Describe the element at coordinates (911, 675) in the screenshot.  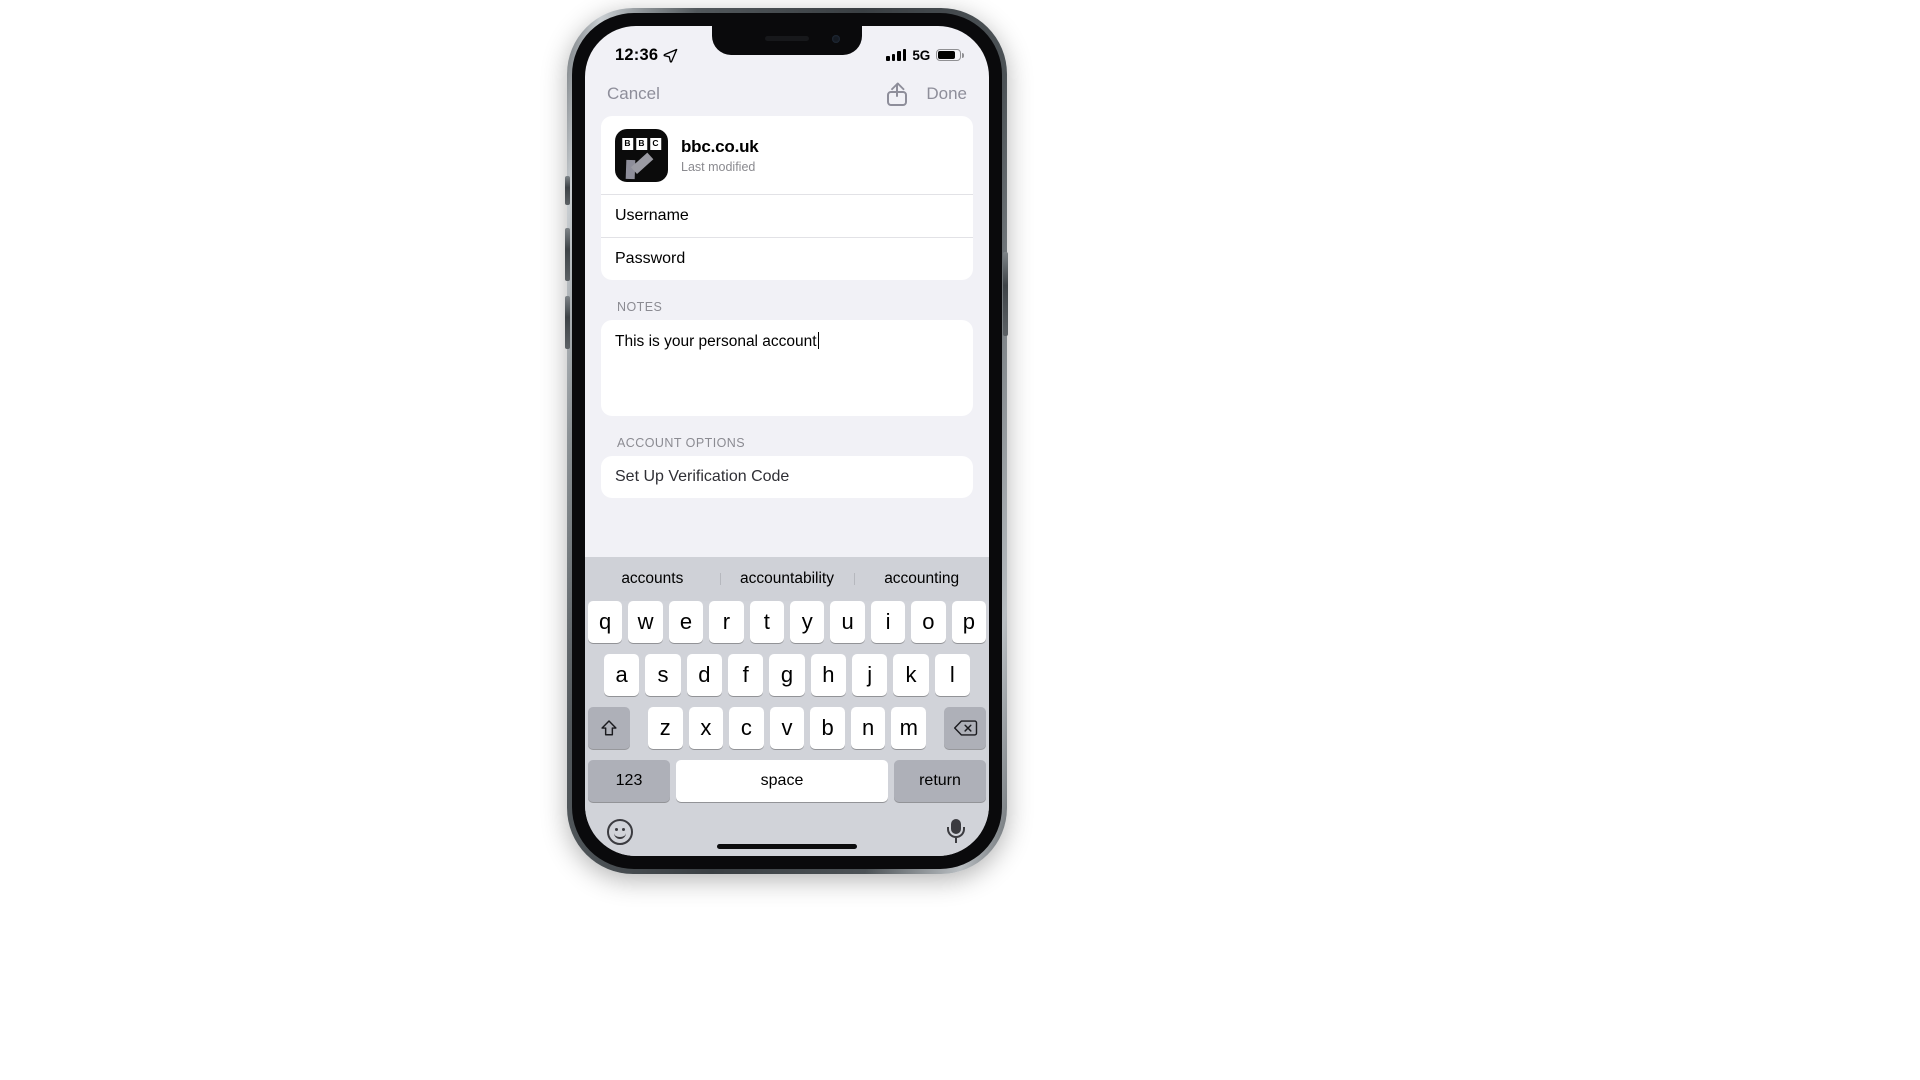
I see `key-k: k` at that location.